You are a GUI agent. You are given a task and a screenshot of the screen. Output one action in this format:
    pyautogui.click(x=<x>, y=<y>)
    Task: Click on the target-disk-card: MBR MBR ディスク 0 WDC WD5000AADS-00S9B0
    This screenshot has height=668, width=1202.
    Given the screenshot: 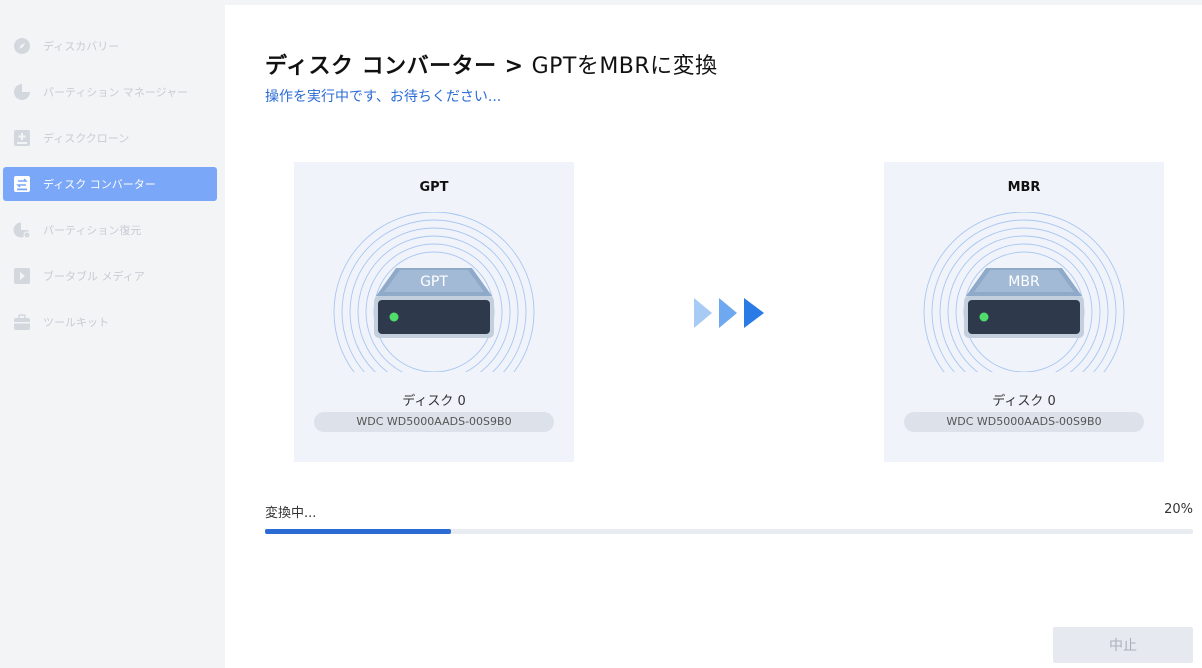 What is the action you would take?
    pyautogui.click(x=1024, y=312)
    